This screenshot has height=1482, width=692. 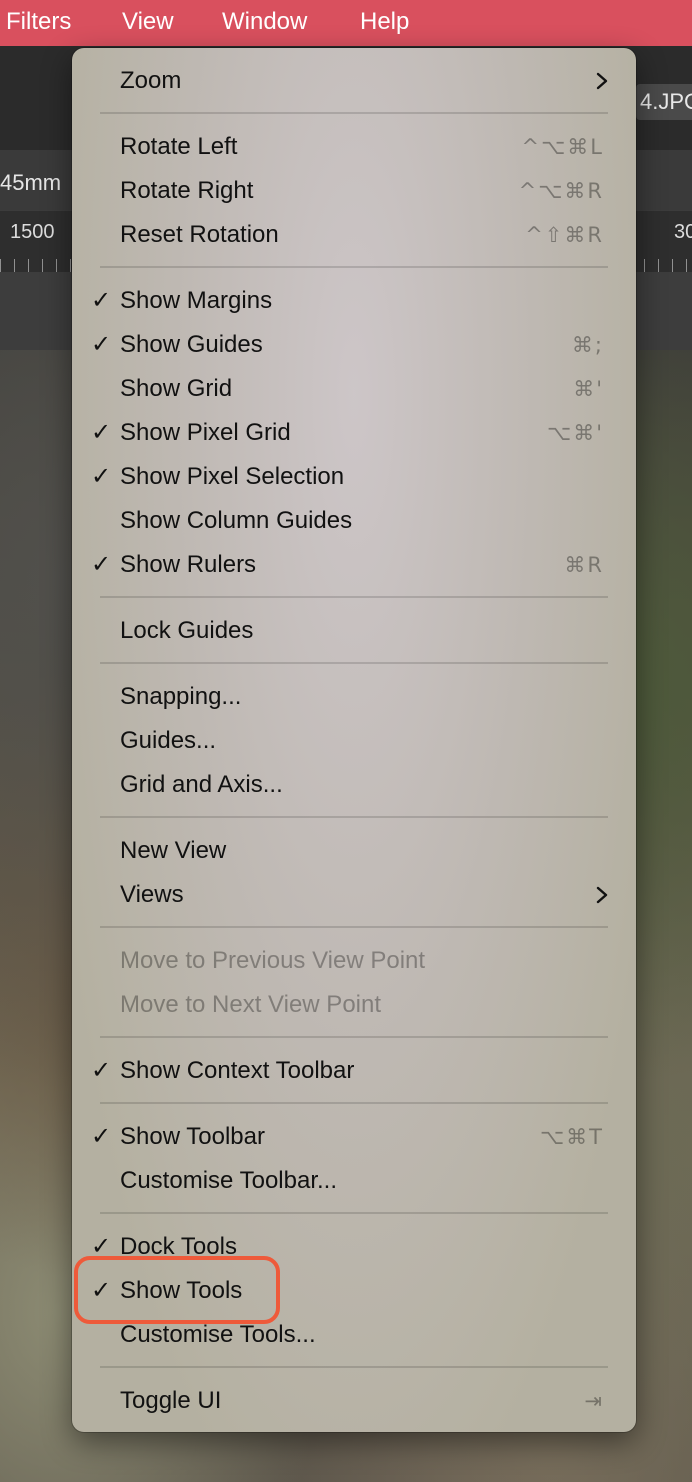 I want to click on ruler-label-right: 30, so click(x=683, y=232).